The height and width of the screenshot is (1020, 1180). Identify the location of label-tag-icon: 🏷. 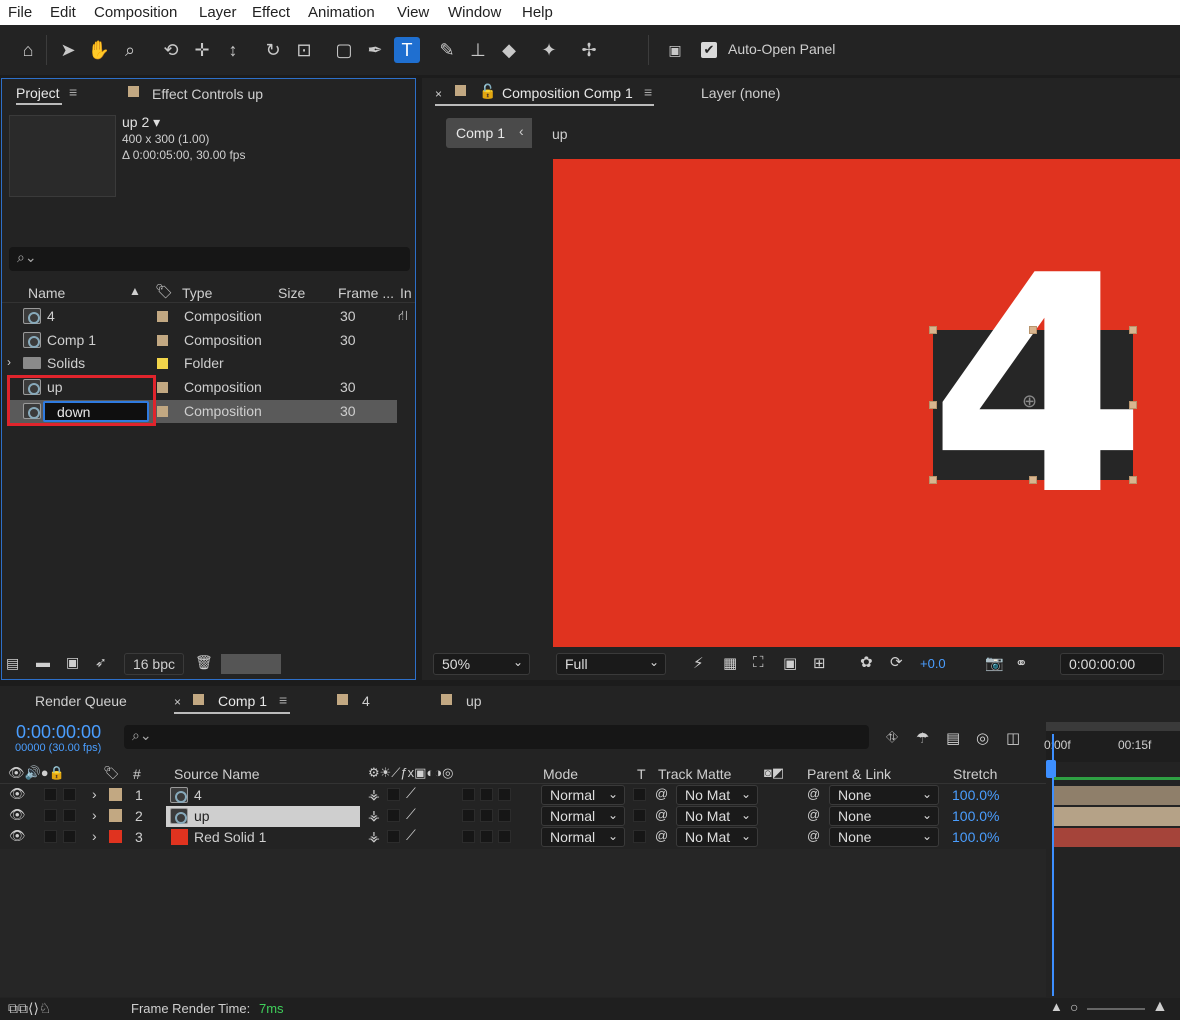
(164, 291).